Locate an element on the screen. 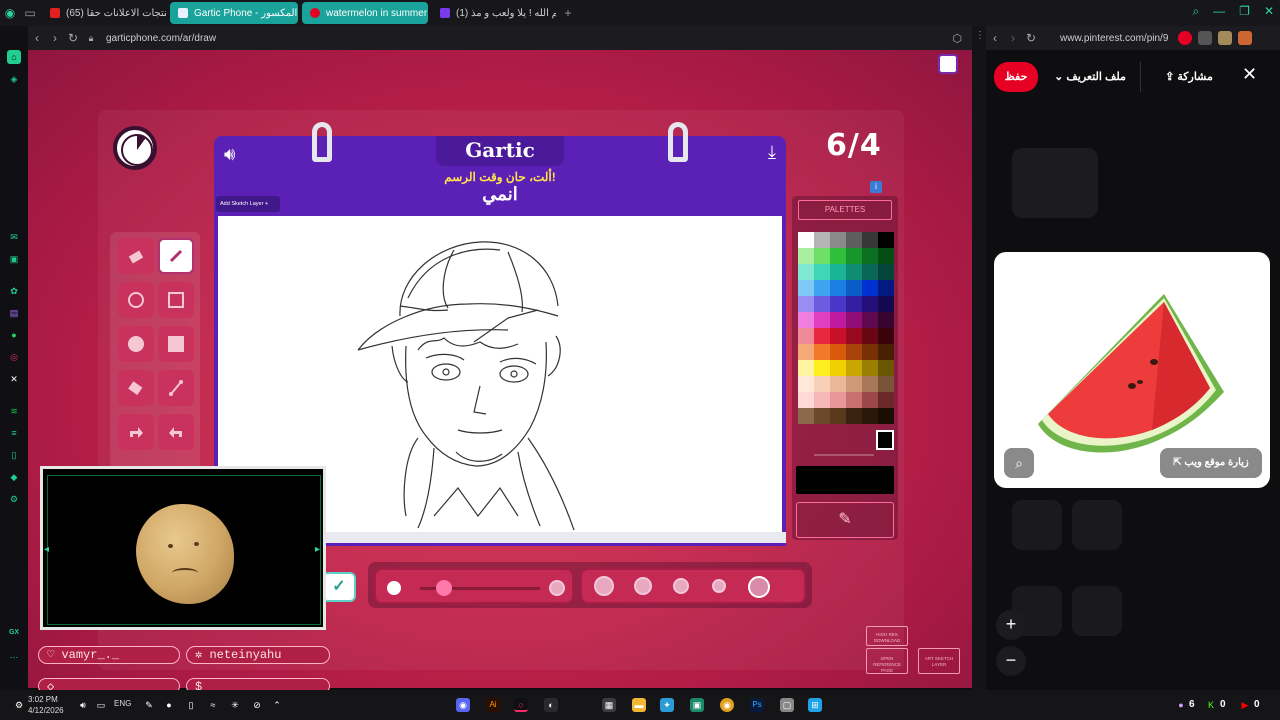 The height and width of the screenshot is (720, 1280). network-off-icon: ⊘ is located at coordinates (257, 705).